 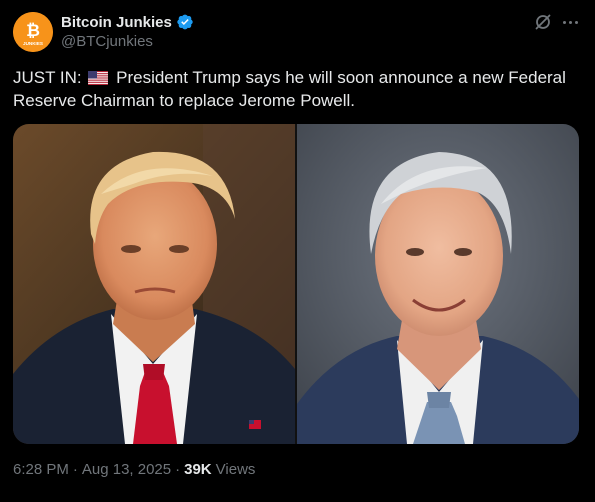 I want to click on tweet-meta: 6:28 PM · Aug 13, 2025 · 39K Views, so click(x=134, y=469).